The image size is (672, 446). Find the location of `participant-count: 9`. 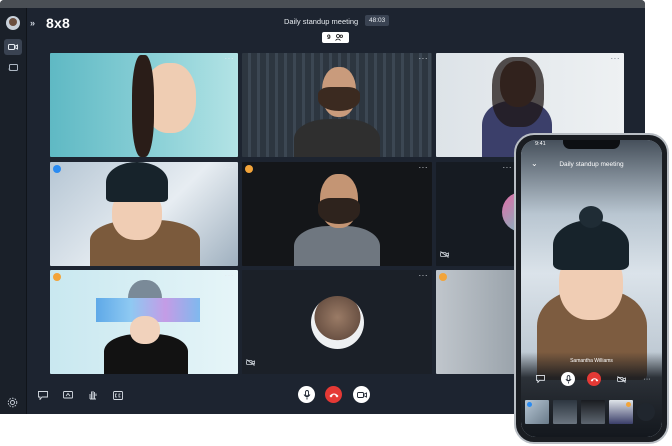

participant-count: 9 is located at coordinates (329, 37).